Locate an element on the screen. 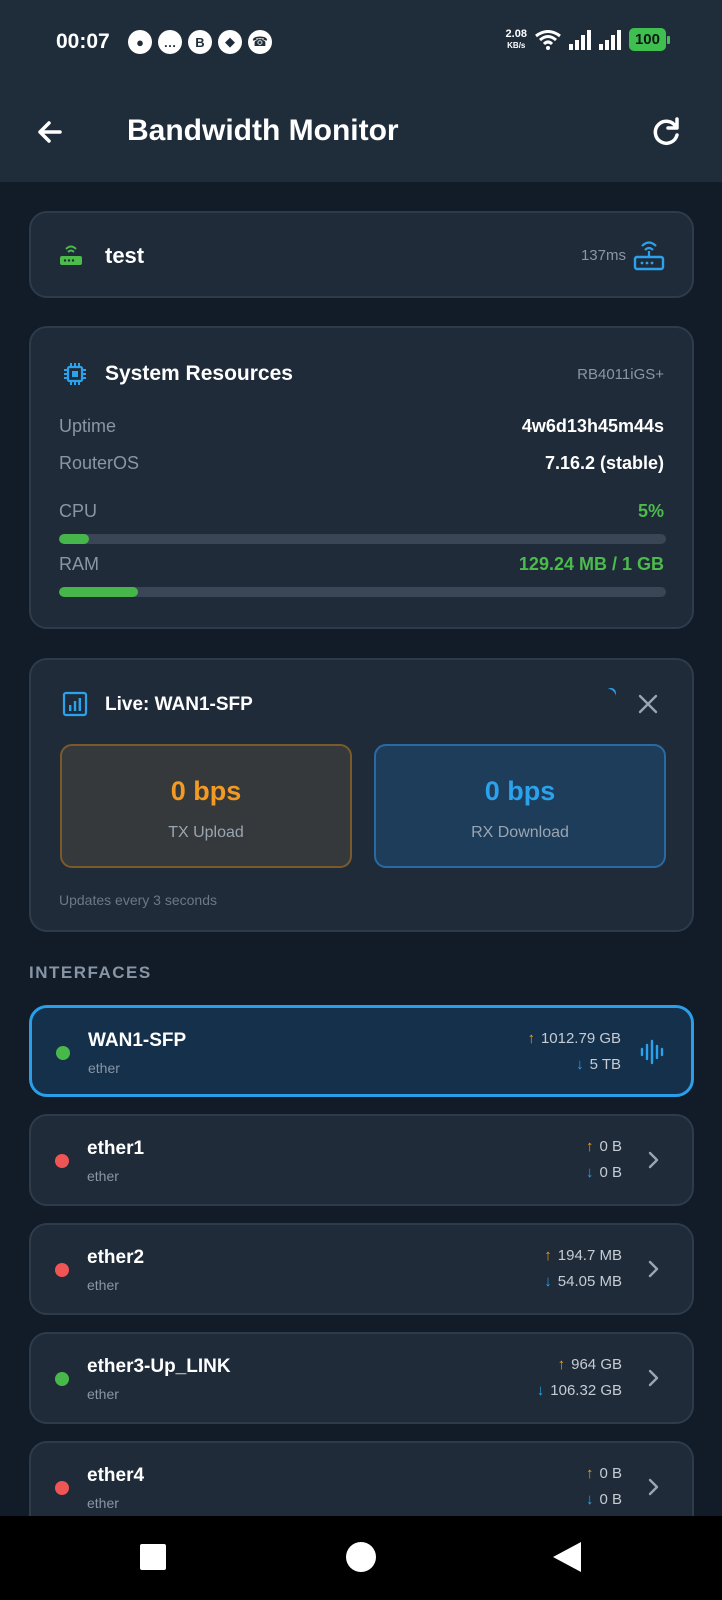 Image resolution: width=722 pixels, height=1600 pixels. interface-name: WAN1-SFP is located at coordinates (137, 1040).